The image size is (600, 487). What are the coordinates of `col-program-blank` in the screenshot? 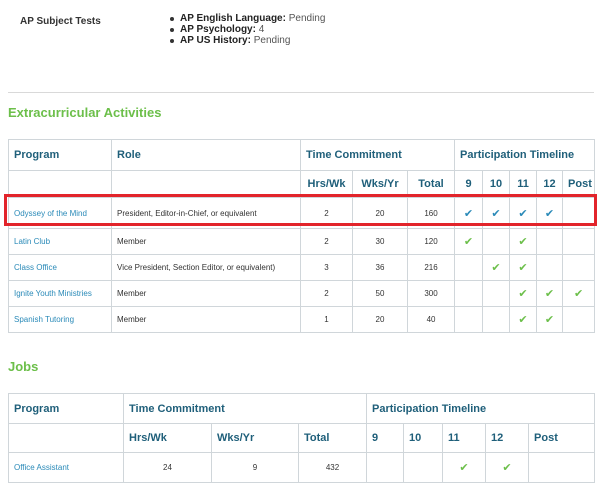 It's located at (66, 438).